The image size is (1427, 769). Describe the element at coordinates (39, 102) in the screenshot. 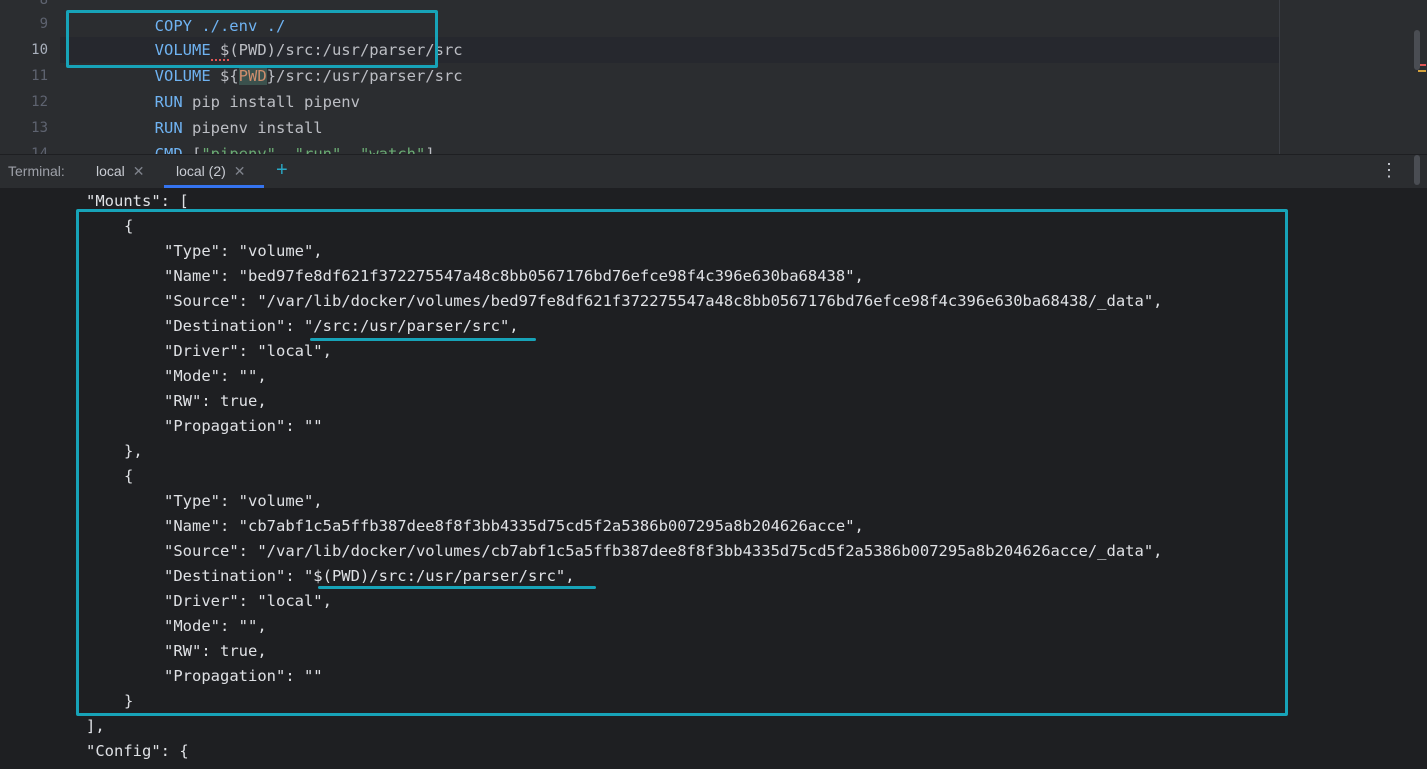

I see `line-number: 12` at that location.